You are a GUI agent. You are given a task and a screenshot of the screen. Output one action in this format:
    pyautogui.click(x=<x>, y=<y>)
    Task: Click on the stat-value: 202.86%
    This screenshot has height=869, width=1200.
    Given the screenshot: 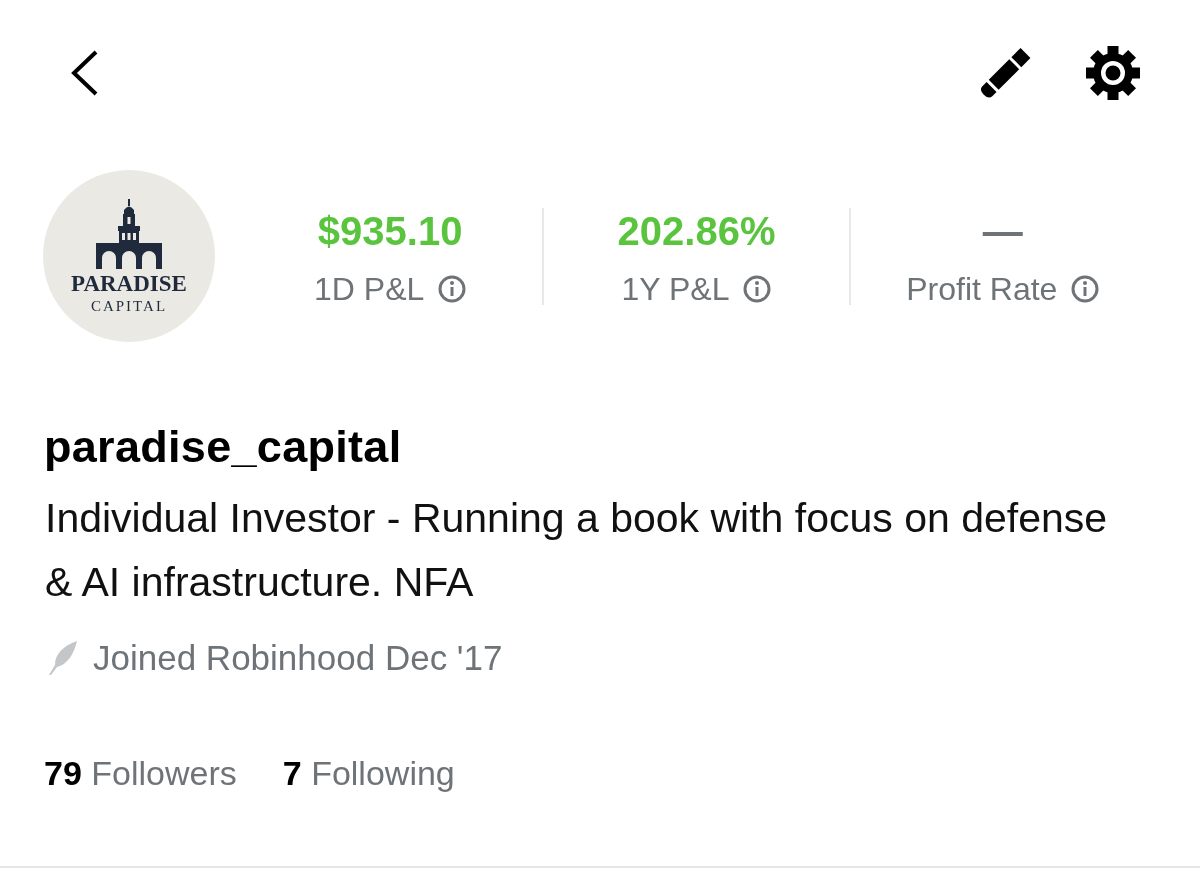 What is the action you would take?
    pyautogui.click(x=696, y=230)
    